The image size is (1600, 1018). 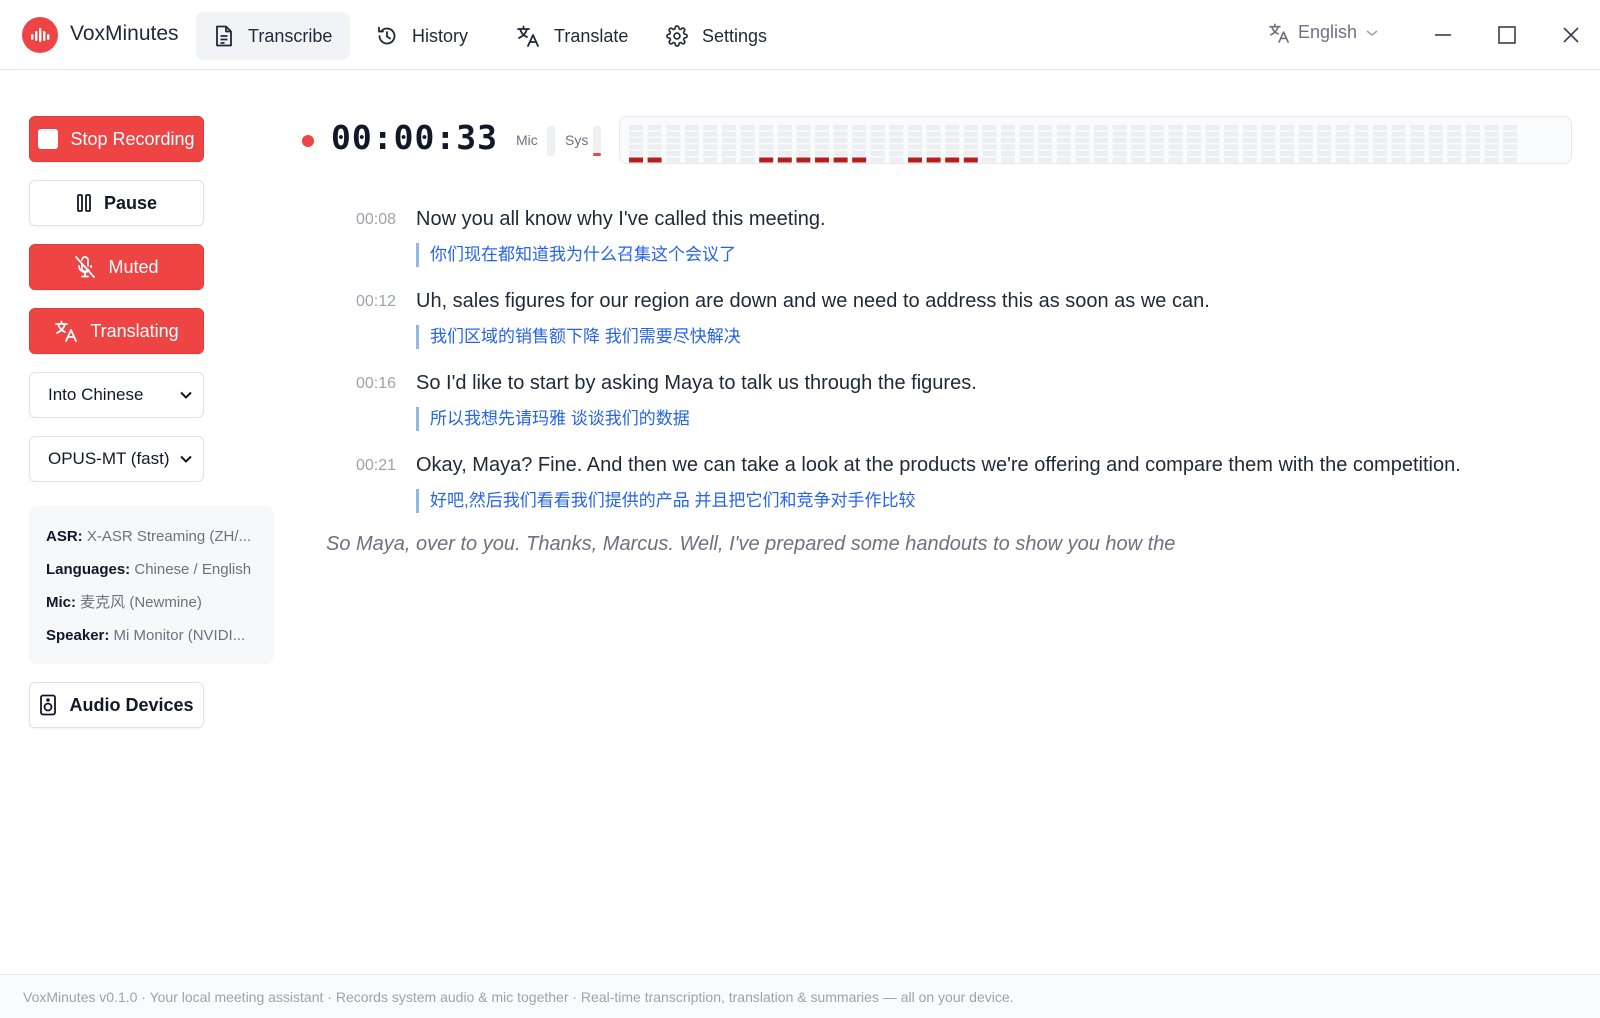 What do you see at coordinates (578, 337) in the screenshot?
I see `segment-translation: 我们区域的销售额下降 我们需要尽快解决` at bounding box center [578, 337].